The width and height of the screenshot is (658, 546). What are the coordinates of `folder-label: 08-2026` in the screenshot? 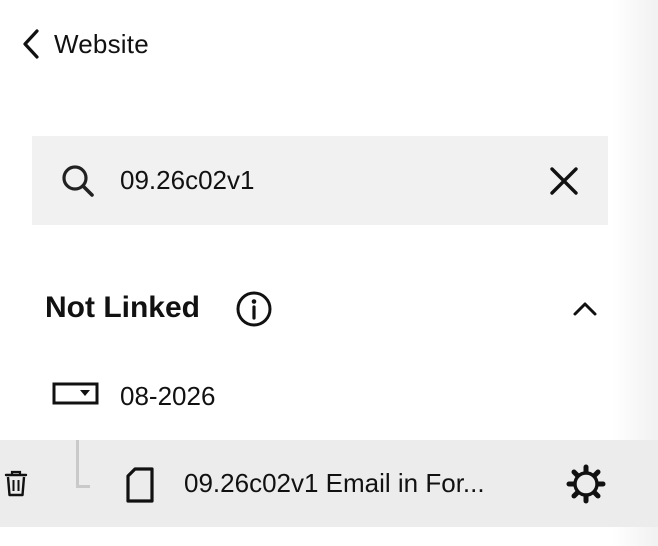 It's located at (168, 395).